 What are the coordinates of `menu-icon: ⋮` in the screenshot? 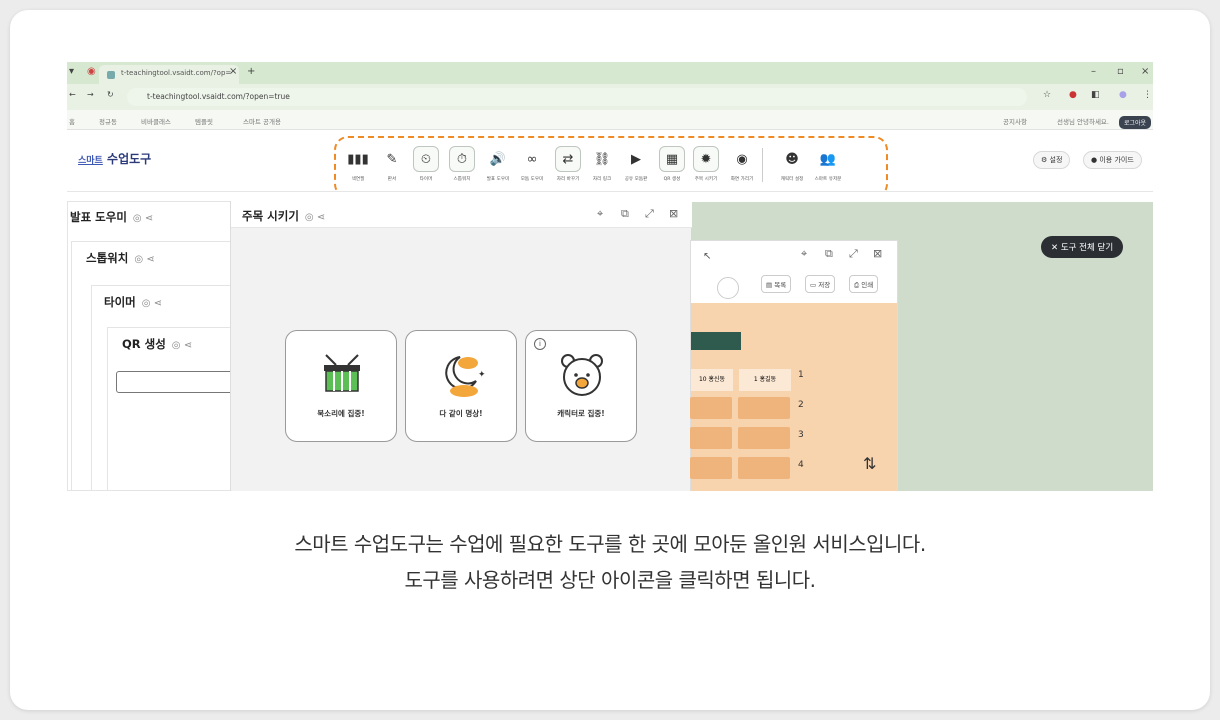 It's located at (1147, 95).